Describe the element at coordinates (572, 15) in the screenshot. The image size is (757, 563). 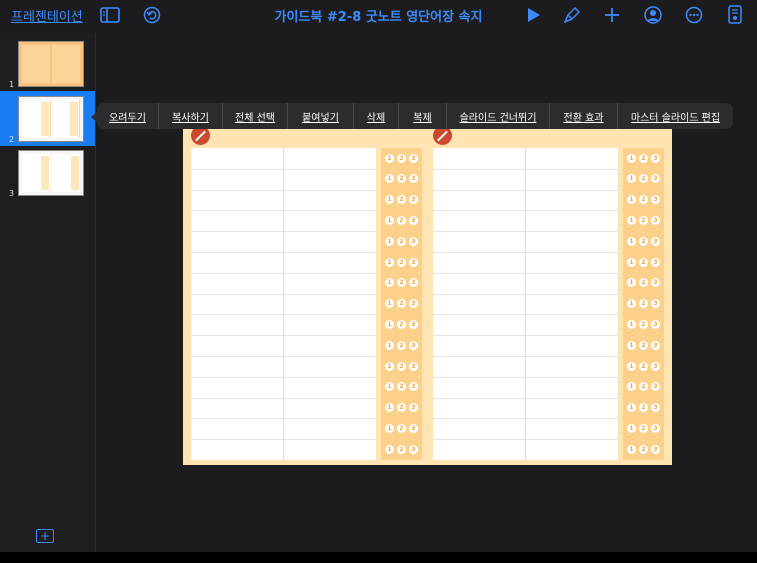
I see `paintbrush-icon` at that location.